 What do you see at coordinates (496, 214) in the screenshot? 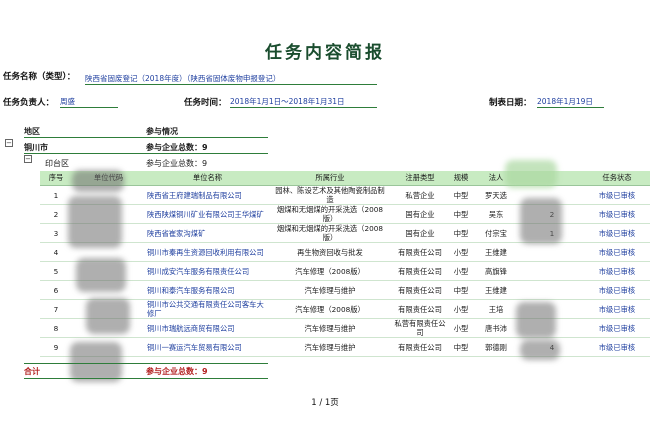
I see `cell-person: 吴东` at bounding box center [496, 214].